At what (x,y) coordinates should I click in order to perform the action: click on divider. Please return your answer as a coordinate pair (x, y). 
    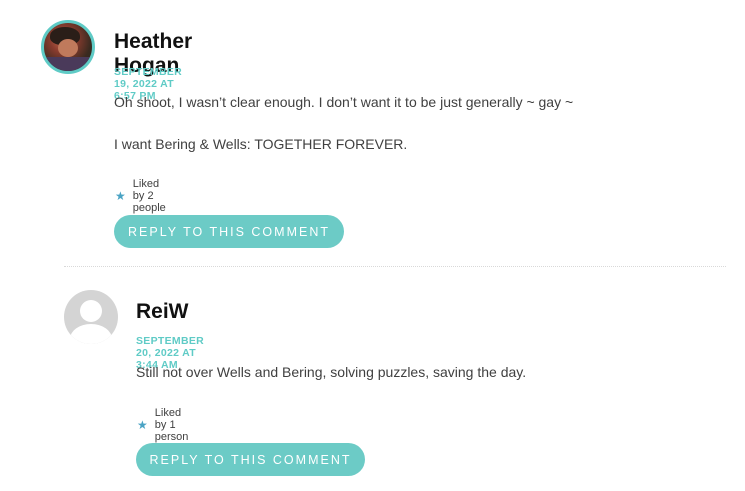
    Looking at the image, I should click on (395, 266).